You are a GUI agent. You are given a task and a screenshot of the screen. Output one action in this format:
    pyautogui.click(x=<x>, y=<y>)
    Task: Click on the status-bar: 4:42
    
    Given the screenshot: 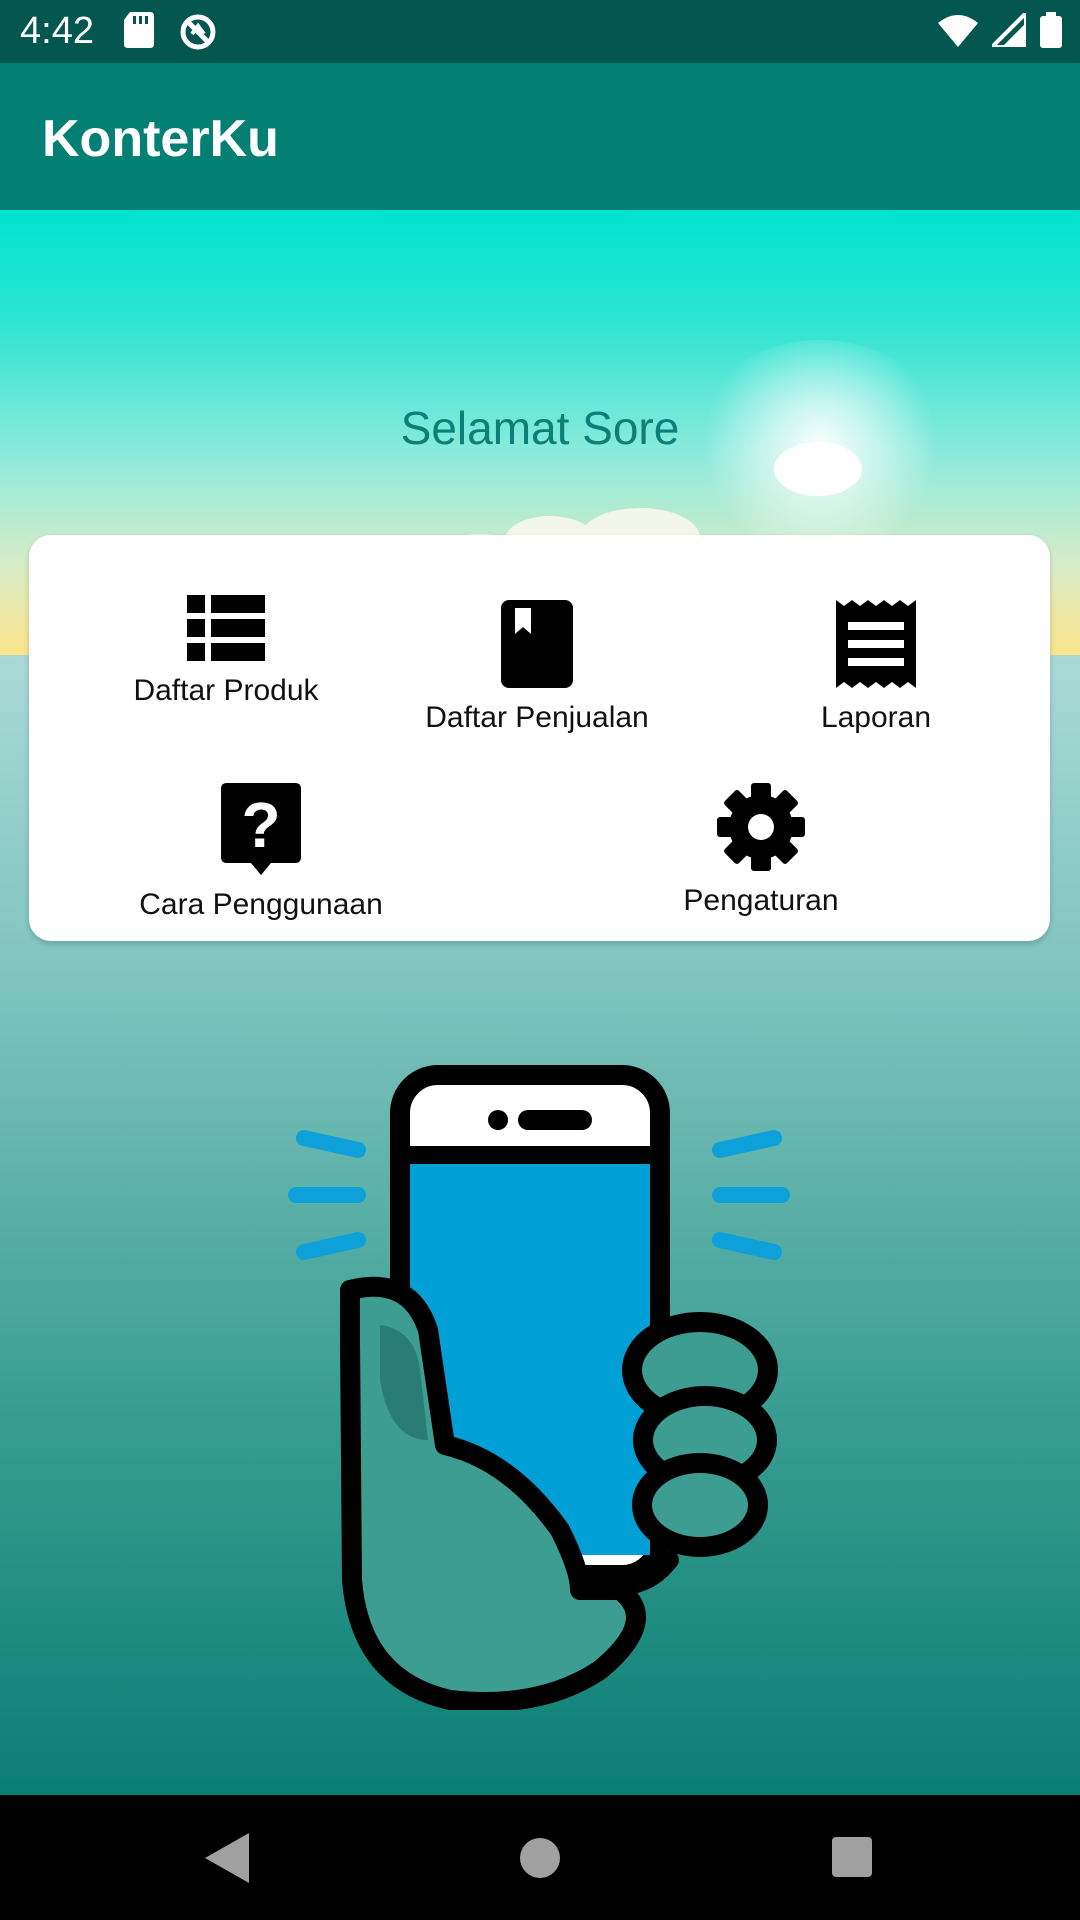 What is the action you would take?
    pyautogui.click(x=540, y=31)
    